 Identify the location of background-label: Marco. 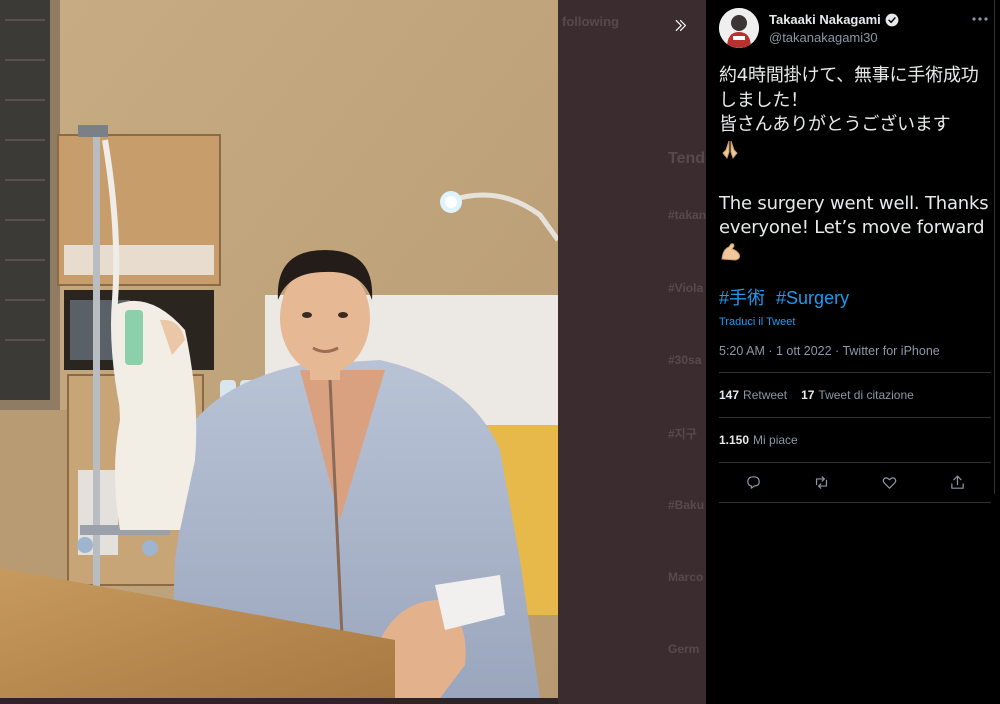
(686, 577).